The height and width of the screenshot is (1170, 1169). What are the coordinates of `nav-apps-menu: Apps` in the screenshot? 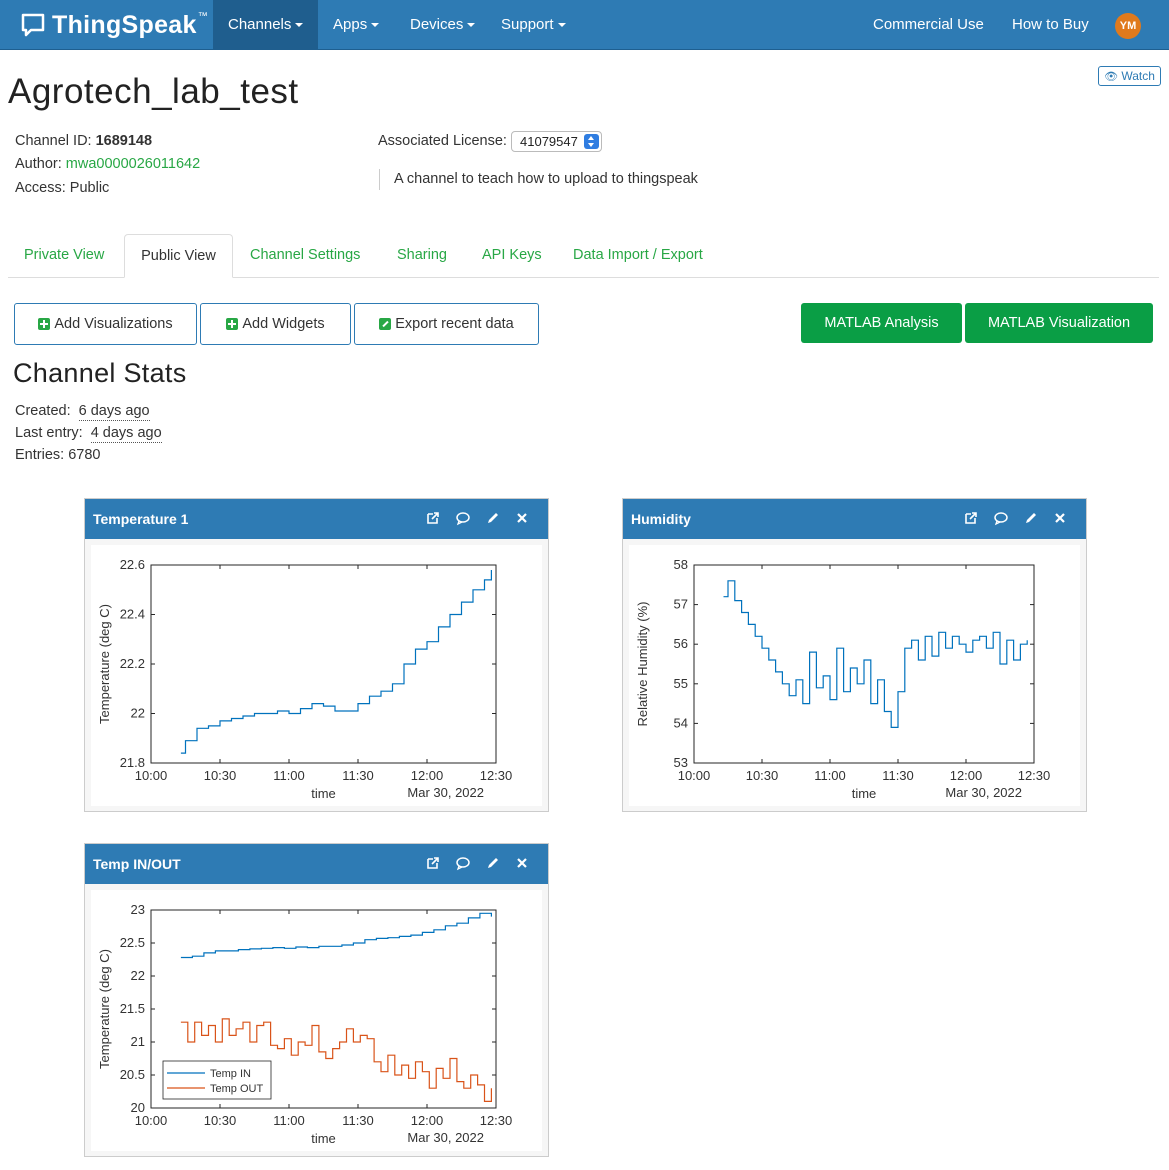 It's located at (356, 25).